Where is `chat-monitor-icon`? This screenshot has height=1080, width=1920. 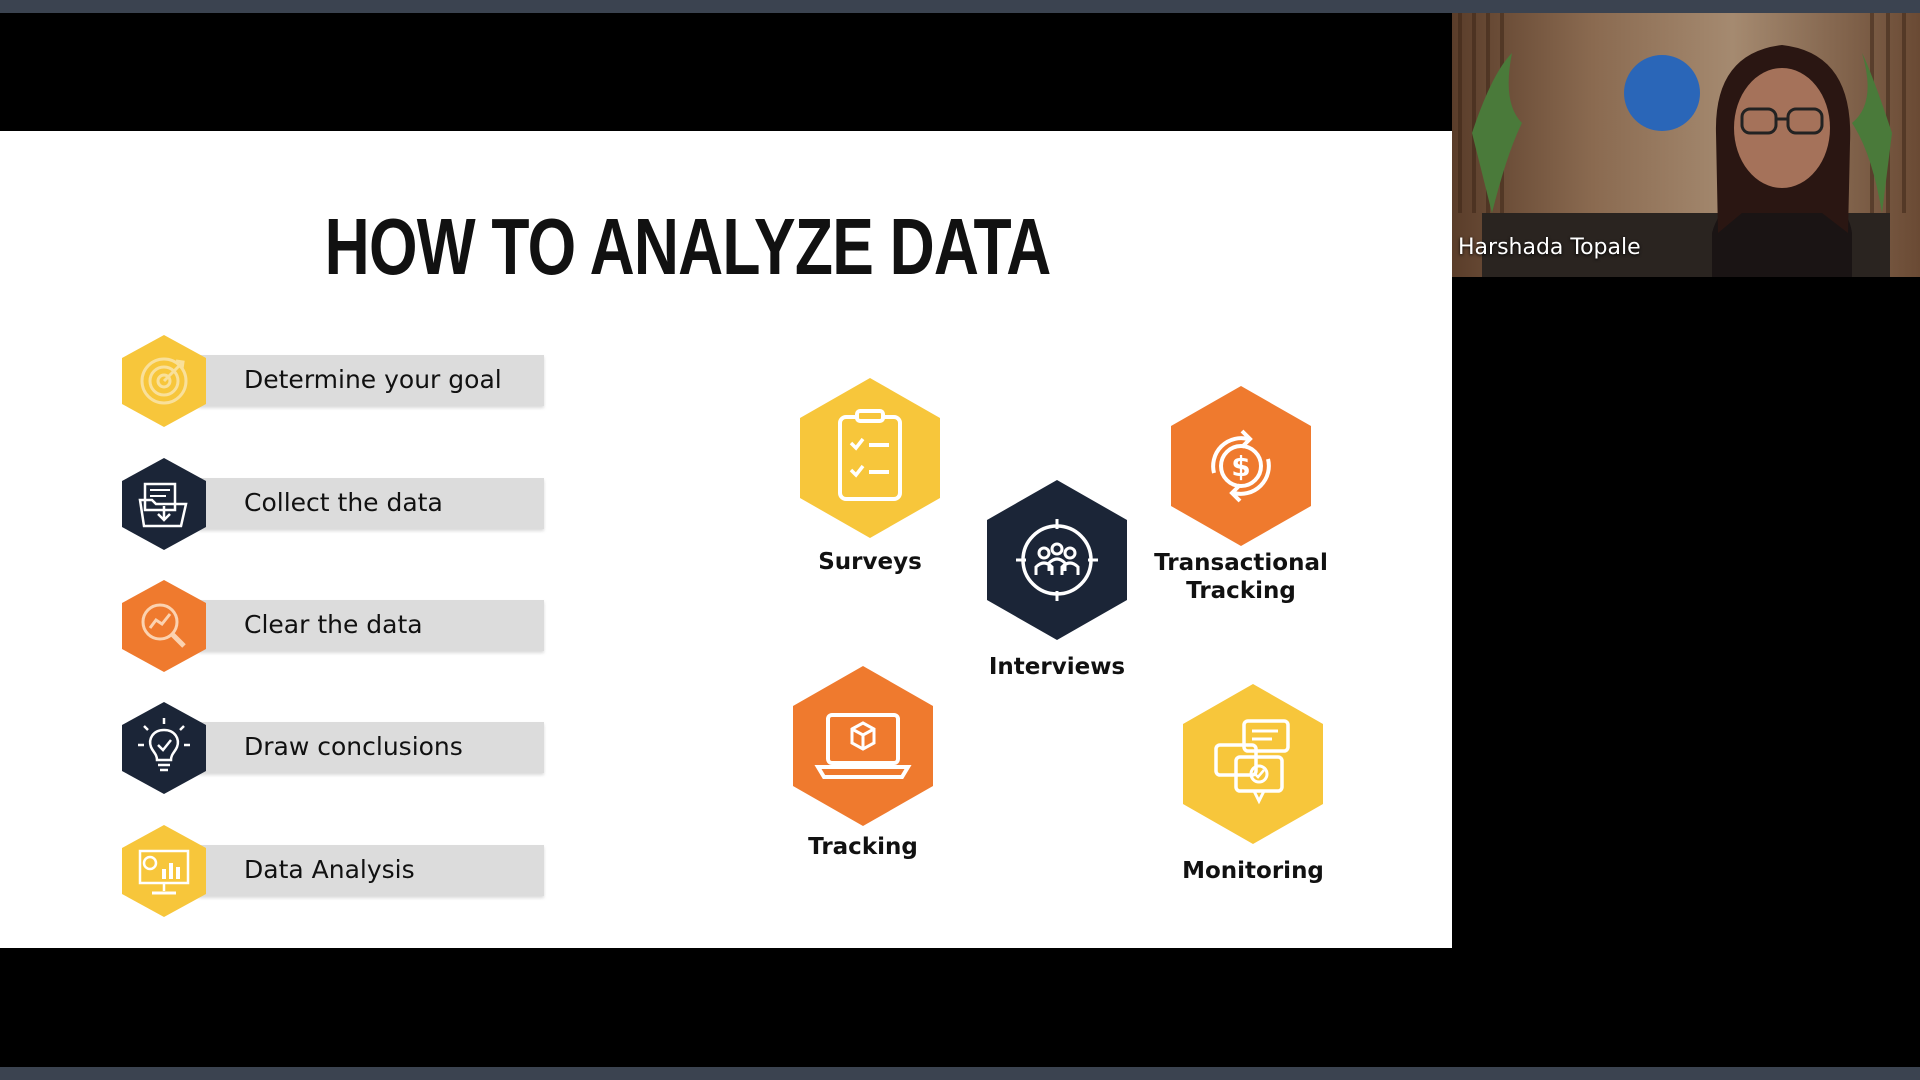
chat-monitor-icon is located at coordinates (1253, 764).